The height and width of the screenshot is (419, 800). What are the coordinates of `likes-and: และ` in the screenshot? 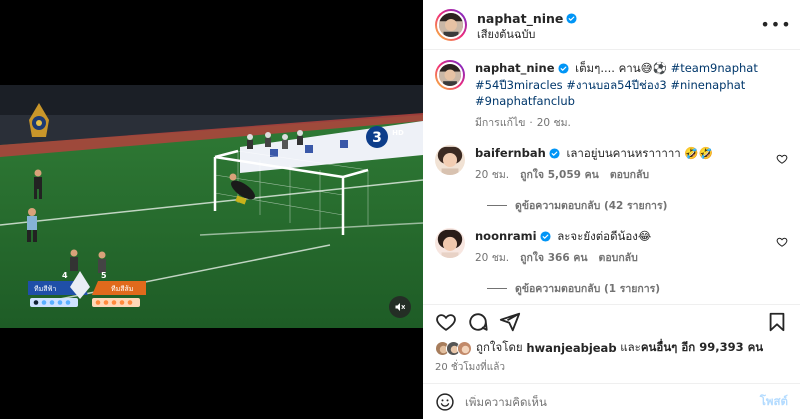 It's located at (630, 347).